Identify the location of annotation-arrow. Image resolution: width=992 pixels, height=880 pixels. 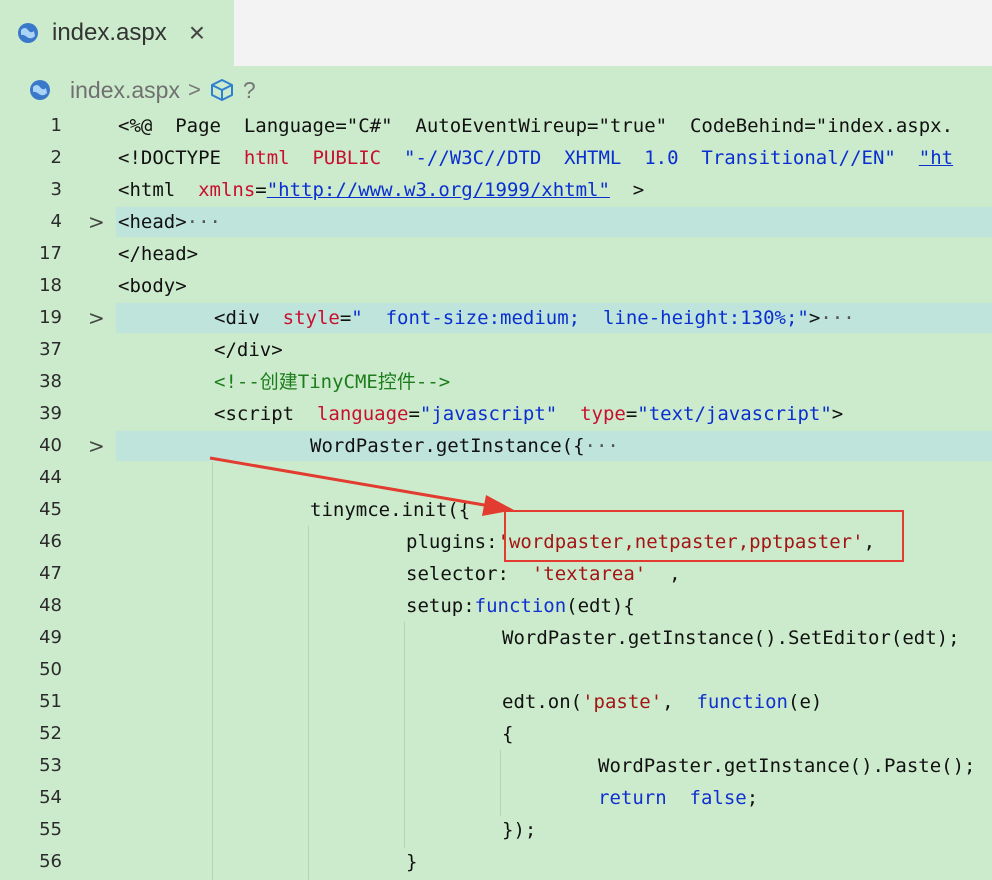
(361, 486).